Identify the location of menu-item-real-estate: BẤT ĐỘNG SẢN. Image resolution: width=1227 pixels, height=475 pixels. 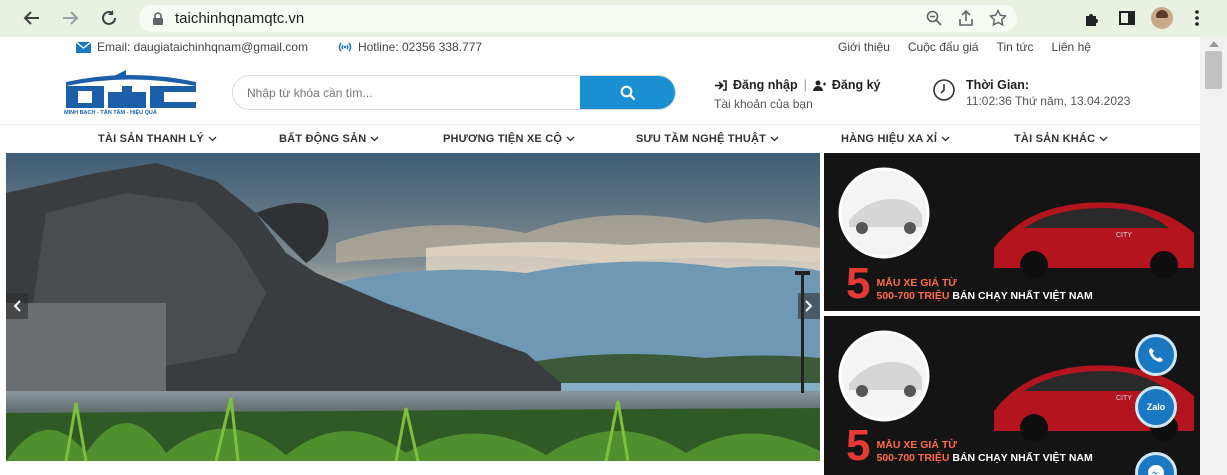
(329, 139).